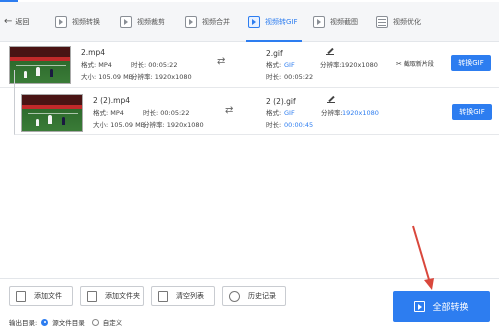 The width and height of the screenshot is (499, 333). What do you see at coordinates (163, 296) in the screenshot?
I see `trash-icon` at bounding box center [163, 296].